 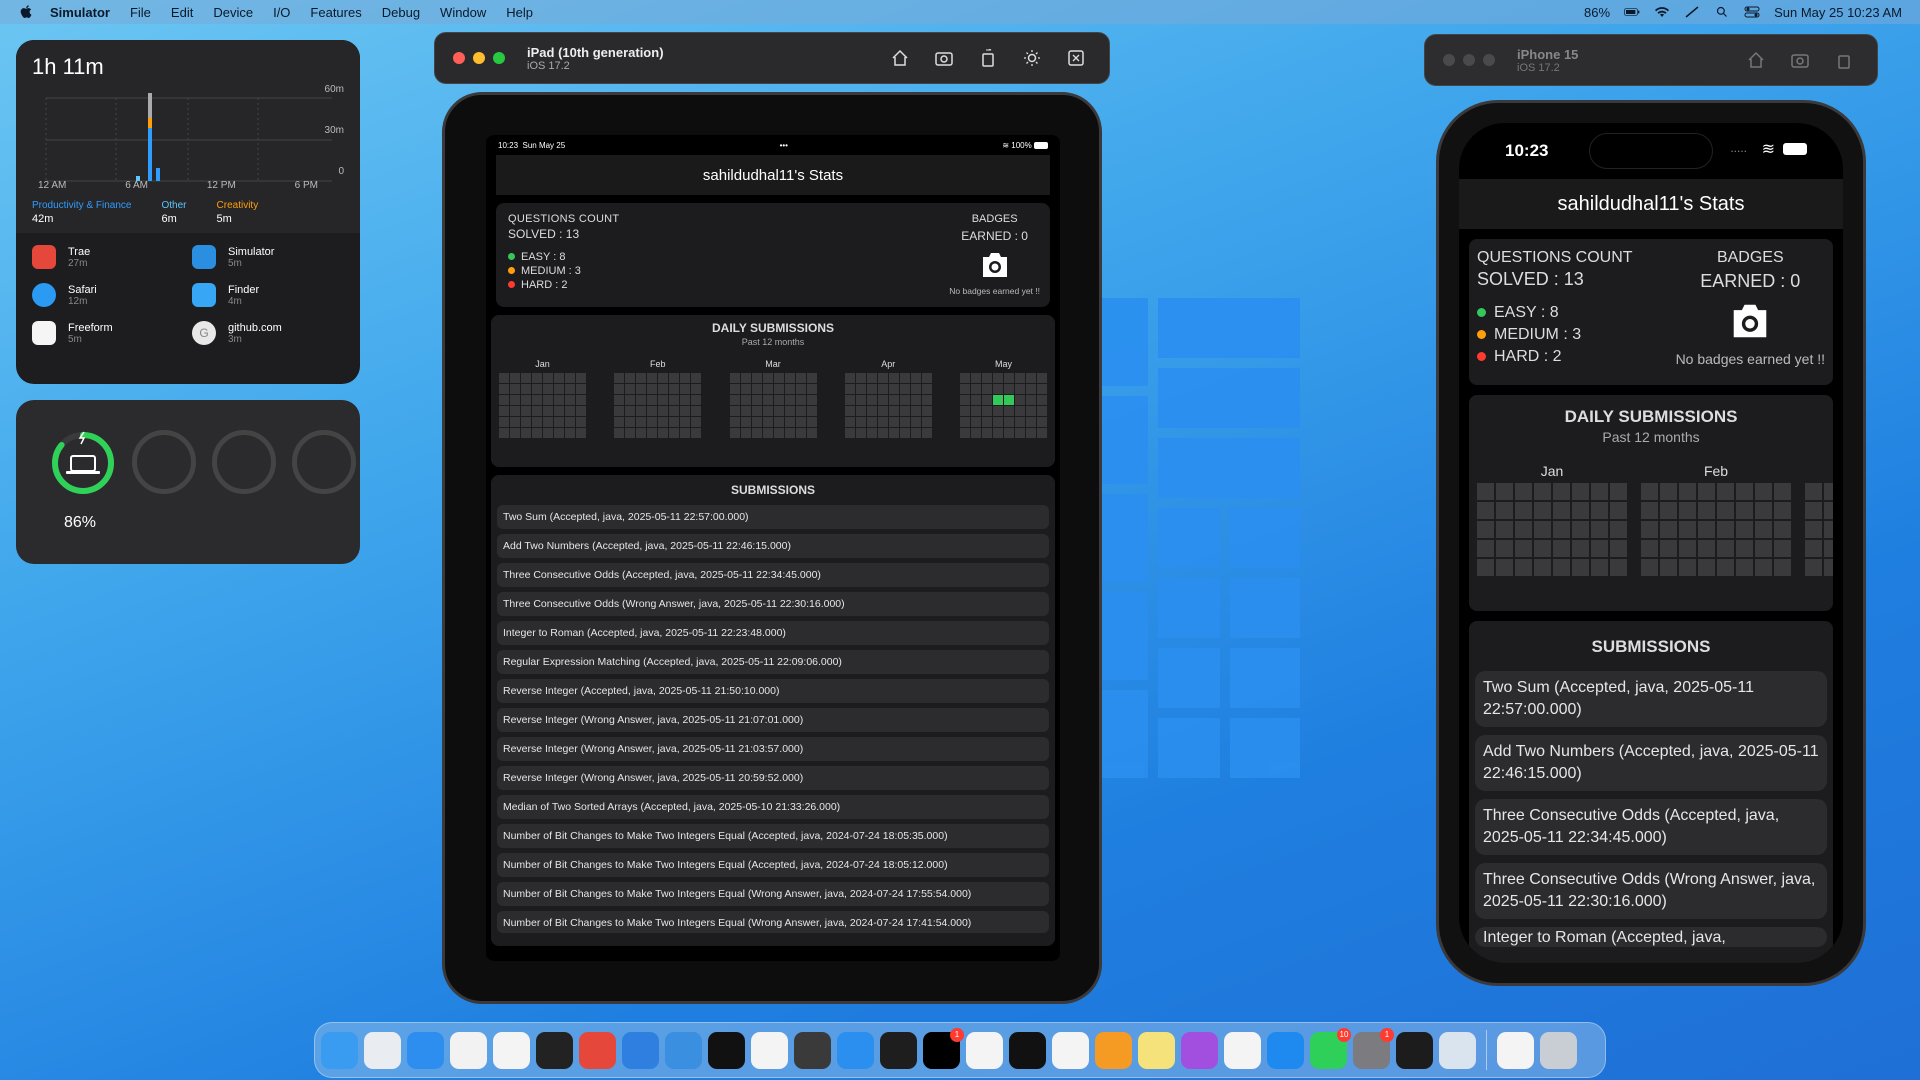 What do you see at coordinates (1032, 58) in the screenshot?
I see `appearance-icon` at bounding box center [1032, 58].